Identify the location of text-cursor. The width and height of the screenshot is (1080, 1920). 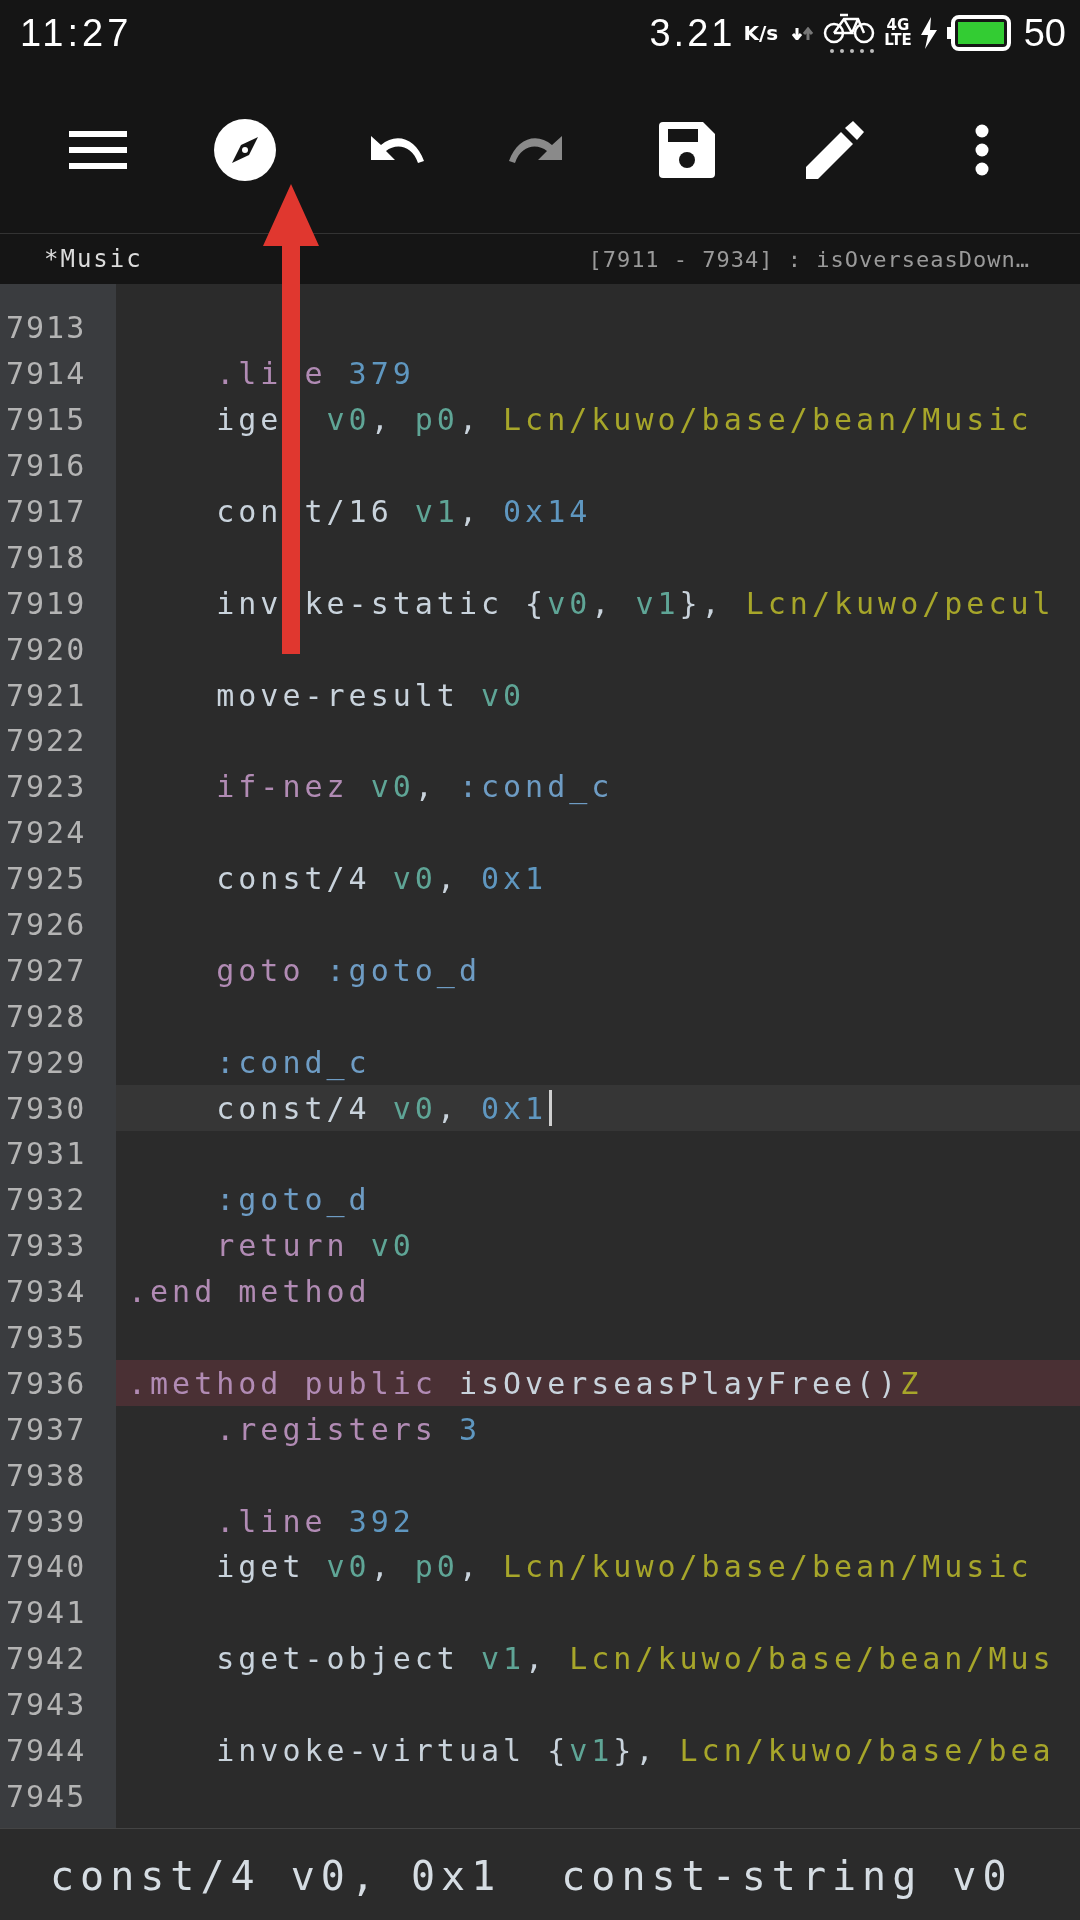
(551, 1108).